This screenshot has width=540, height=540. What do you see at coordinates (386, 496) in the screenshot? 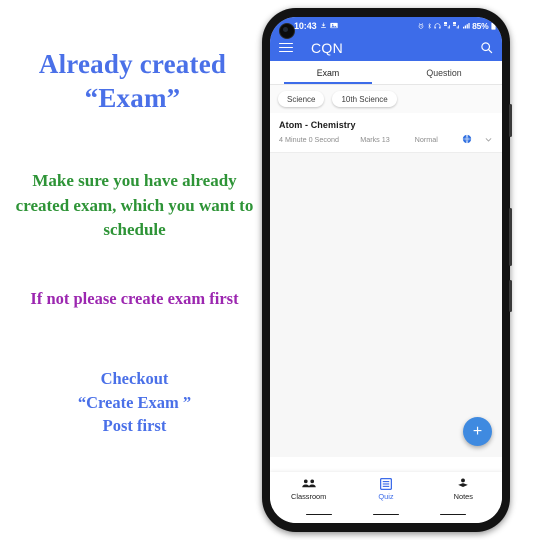
I see `nav-item-quiz-label: Quiz` at bounding box center [386, 496].